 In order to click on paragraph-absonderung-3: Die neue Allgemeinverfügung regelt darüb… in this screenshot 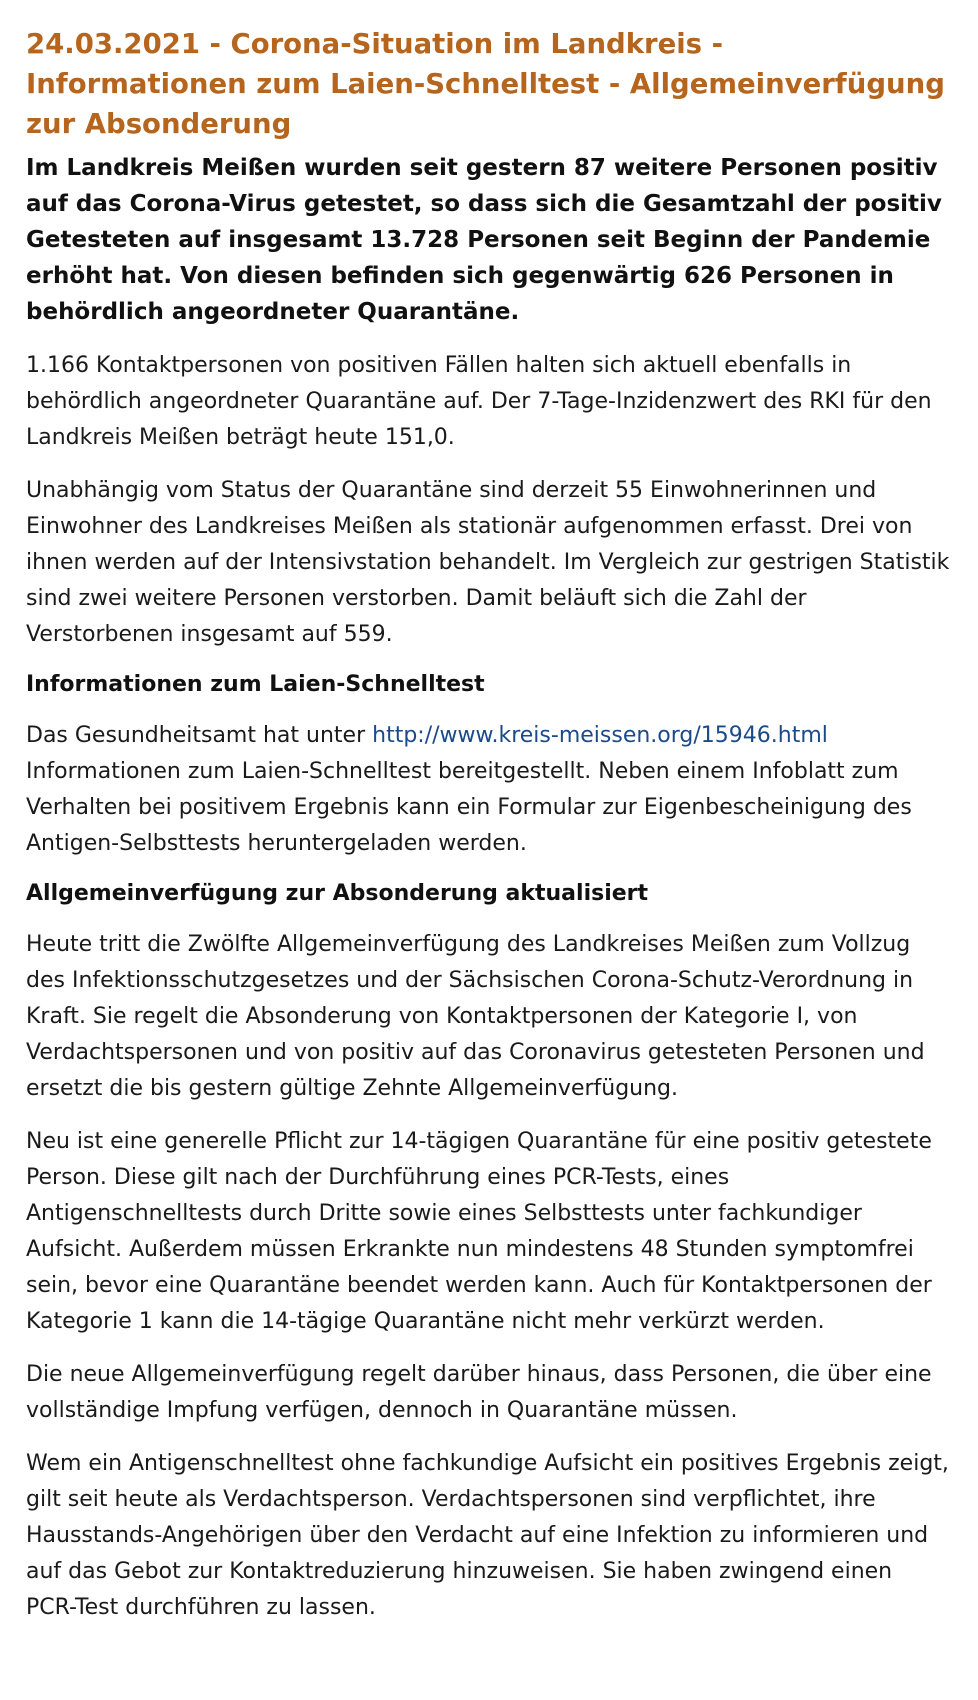, I will do `click(479, 1392)`.